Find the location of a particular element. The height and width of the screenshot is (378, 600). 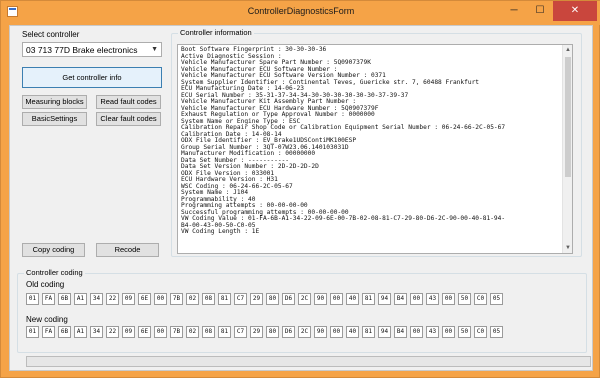

old-coding-byte: 90 is located at coordinates (320, 299).